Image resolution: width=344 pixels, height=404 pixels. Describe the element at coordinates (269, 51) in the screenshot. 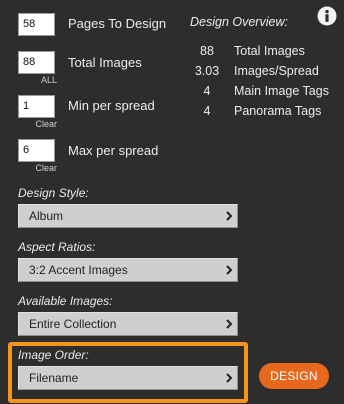

I see `overview-total-images-label: Total Images` at that location.